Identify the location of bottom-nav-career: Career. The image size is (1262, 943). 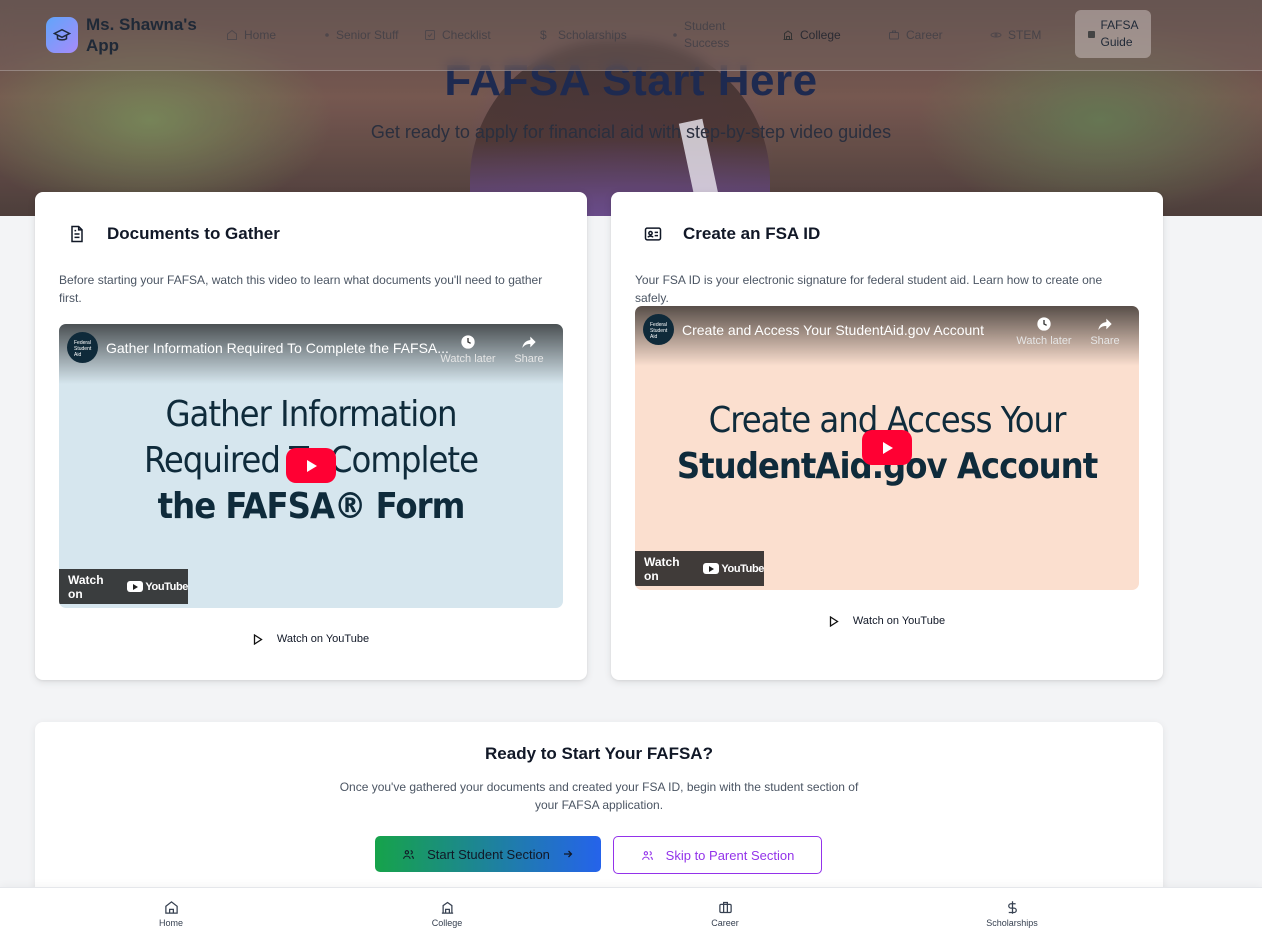
(725, 914).